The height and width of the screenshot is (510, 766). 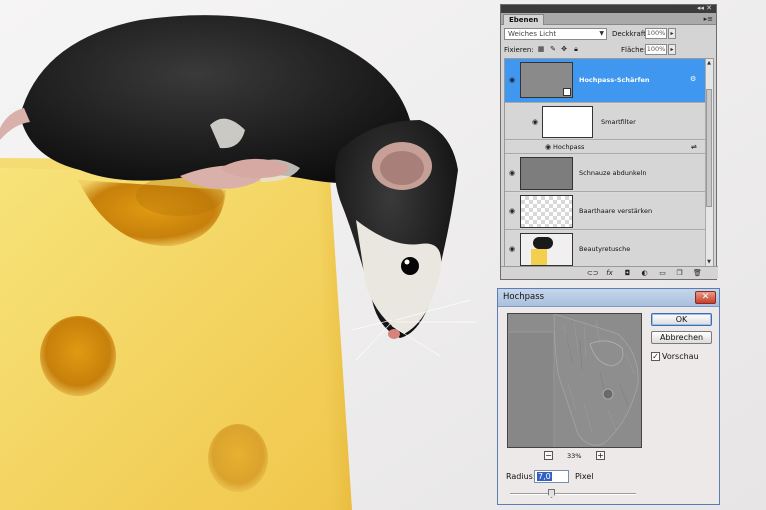 I want to click on scrollbar-thumb, so click(x=709, y=148).